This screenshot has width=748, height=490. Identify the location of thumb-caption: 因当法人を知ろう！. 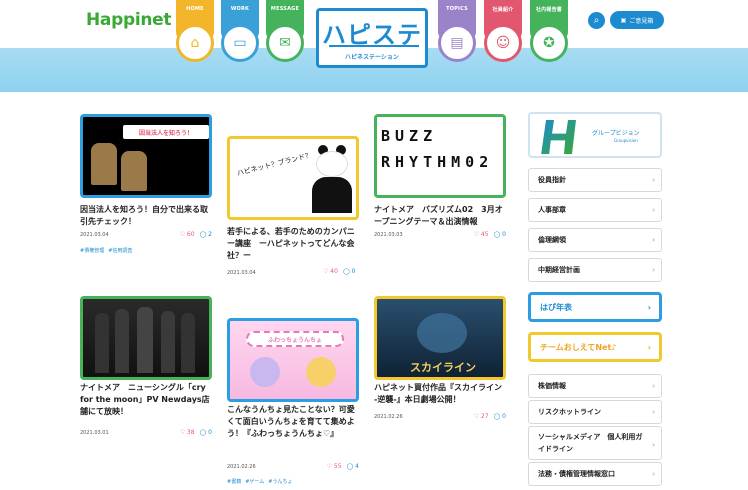
(166, 132).